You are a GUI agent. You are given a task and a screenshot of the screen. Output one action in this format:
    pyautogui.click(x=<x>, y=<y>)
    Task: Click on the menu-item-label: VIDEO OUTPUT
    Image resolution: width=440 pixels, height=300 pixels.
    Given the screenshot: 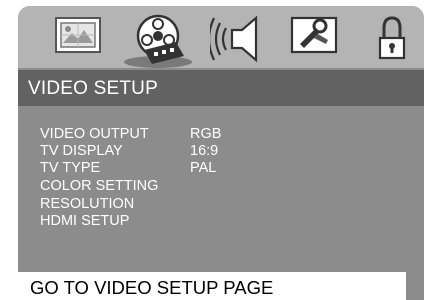 What is the action you would take?
    pyautogui.click(x=94, y=134)
    